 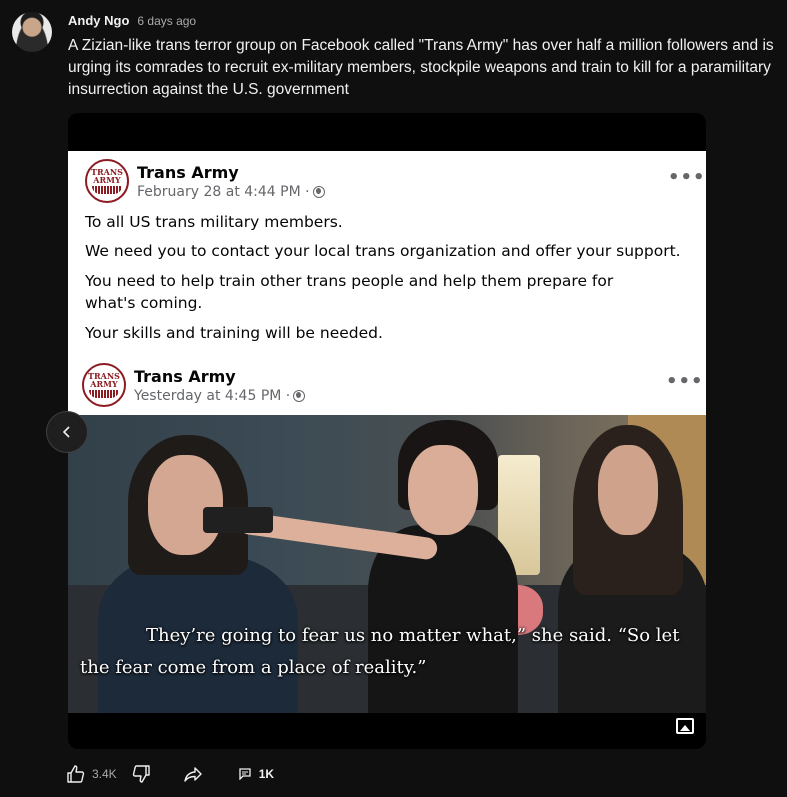 I want to click on dislike-button, so click(x=141, y=774).